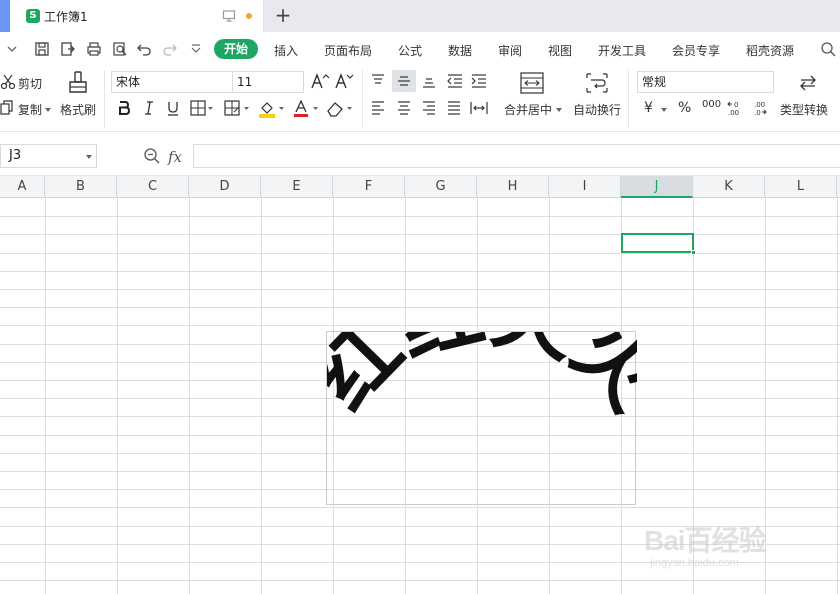  I want to click on increase-indent-icon, so click(479, 81).